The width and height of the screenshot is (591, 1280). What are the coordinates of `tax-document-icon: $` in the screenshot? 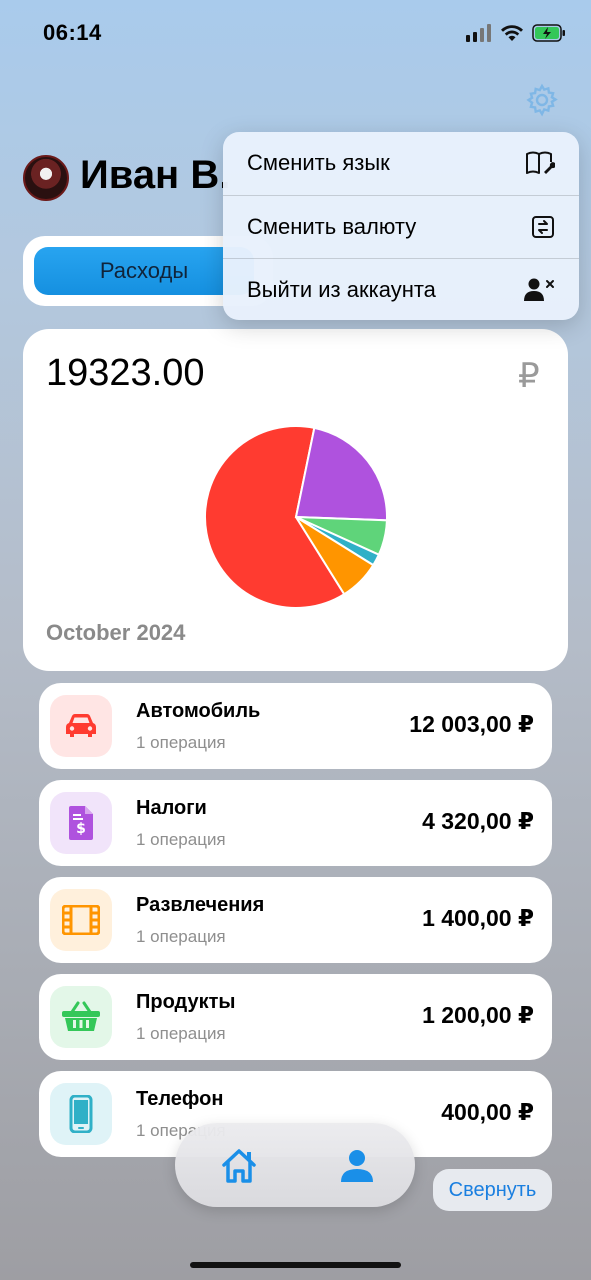 It's located at (81, 823).